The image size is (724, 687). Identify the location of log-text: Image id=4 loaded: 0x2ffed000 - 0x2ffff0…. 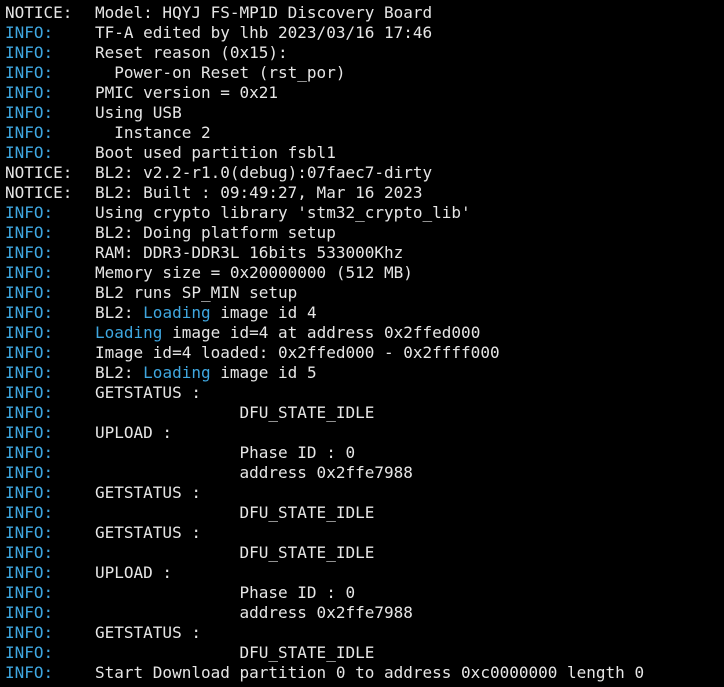
(297, 352).